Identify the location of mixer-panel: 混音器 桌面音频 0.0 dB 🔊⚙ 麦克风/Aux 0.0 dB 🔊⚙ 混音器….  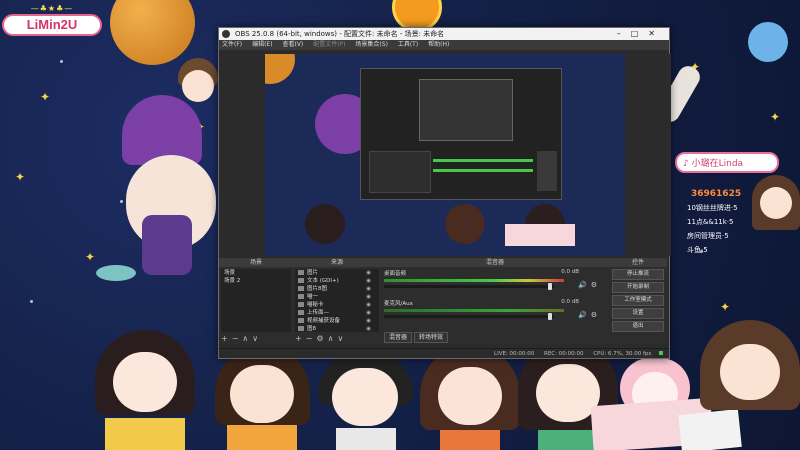
(495, 301).